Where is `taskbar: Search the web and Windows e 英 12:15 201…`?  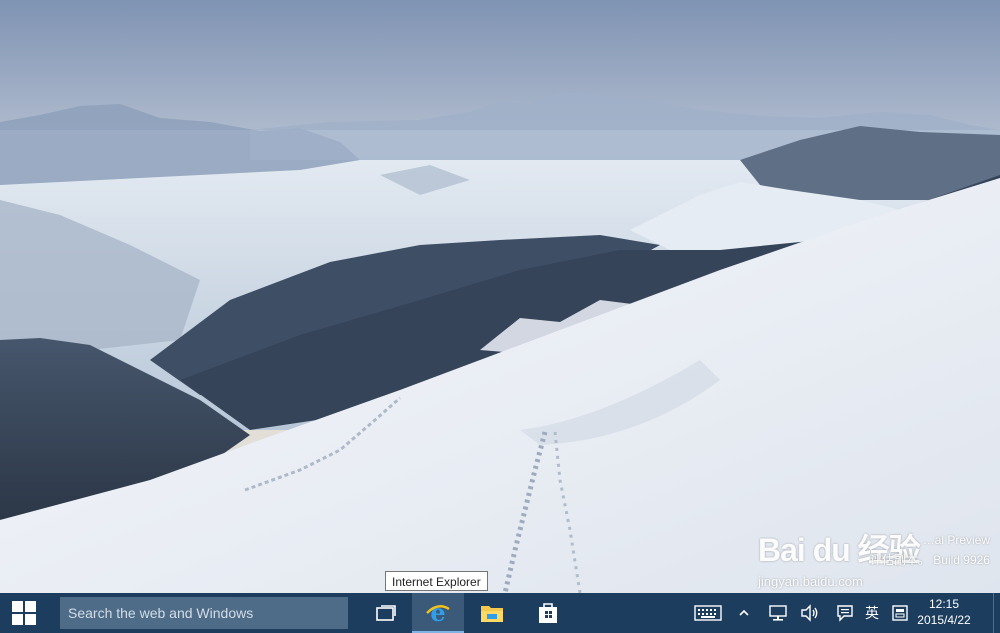 taskbar: Search the web and Windows e 英 12:15 201… is located at coordinates (500, 613).